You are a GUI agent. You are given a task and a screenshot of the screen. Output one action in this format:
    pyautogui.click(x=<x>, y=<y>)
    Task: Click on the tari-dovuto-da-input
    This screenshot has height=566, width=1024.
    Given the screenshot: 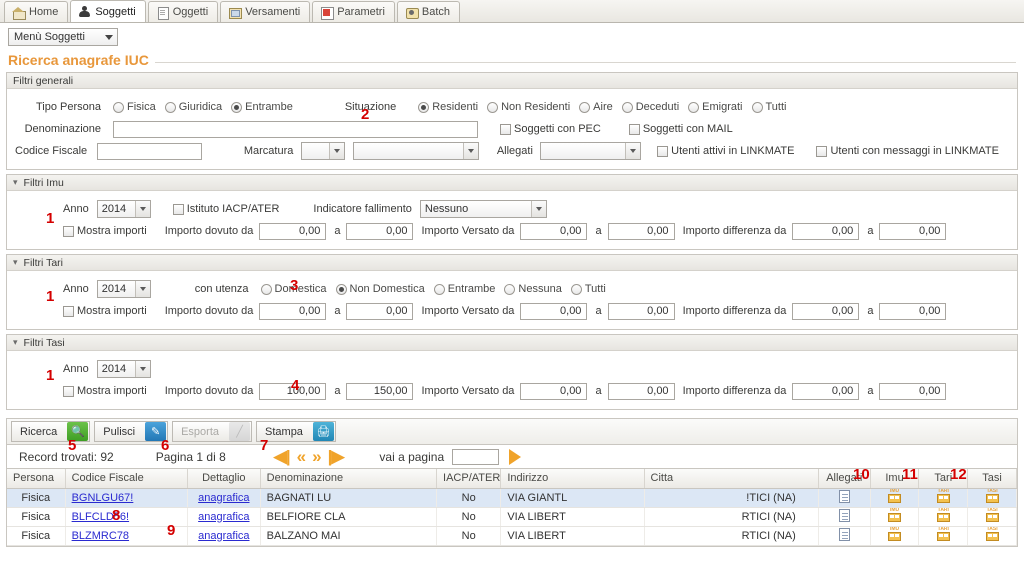 What is the action you would take?
    pyautogui.click(x=293, y=311)
    